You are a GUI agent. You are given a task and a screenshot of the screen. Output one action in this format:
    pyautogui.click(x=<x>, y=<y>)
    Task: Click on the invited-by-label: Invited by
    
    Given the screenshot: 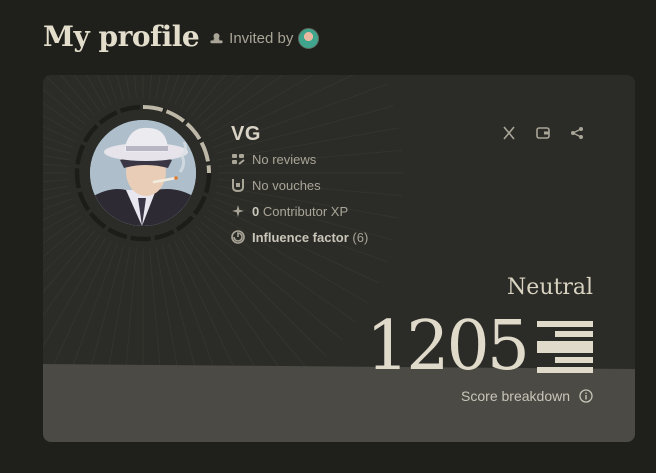 What is the action you would take?
    pyautogui.click(x=261, y=38)
    